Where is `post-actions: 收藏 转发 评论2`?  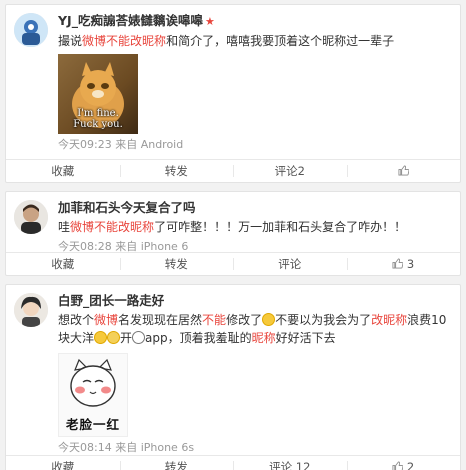 post-actions: 收藏 转发 评论2 is located at coordinates (233, 170).